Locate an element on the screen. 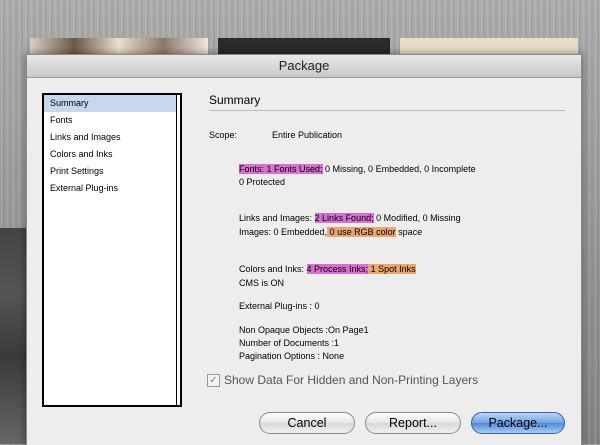 This screenshot has height=445, width=600. fonts-summary-rest: 0 Missing, 0 Embedded, 0 Incomplete is located at coordinates (399, 169).